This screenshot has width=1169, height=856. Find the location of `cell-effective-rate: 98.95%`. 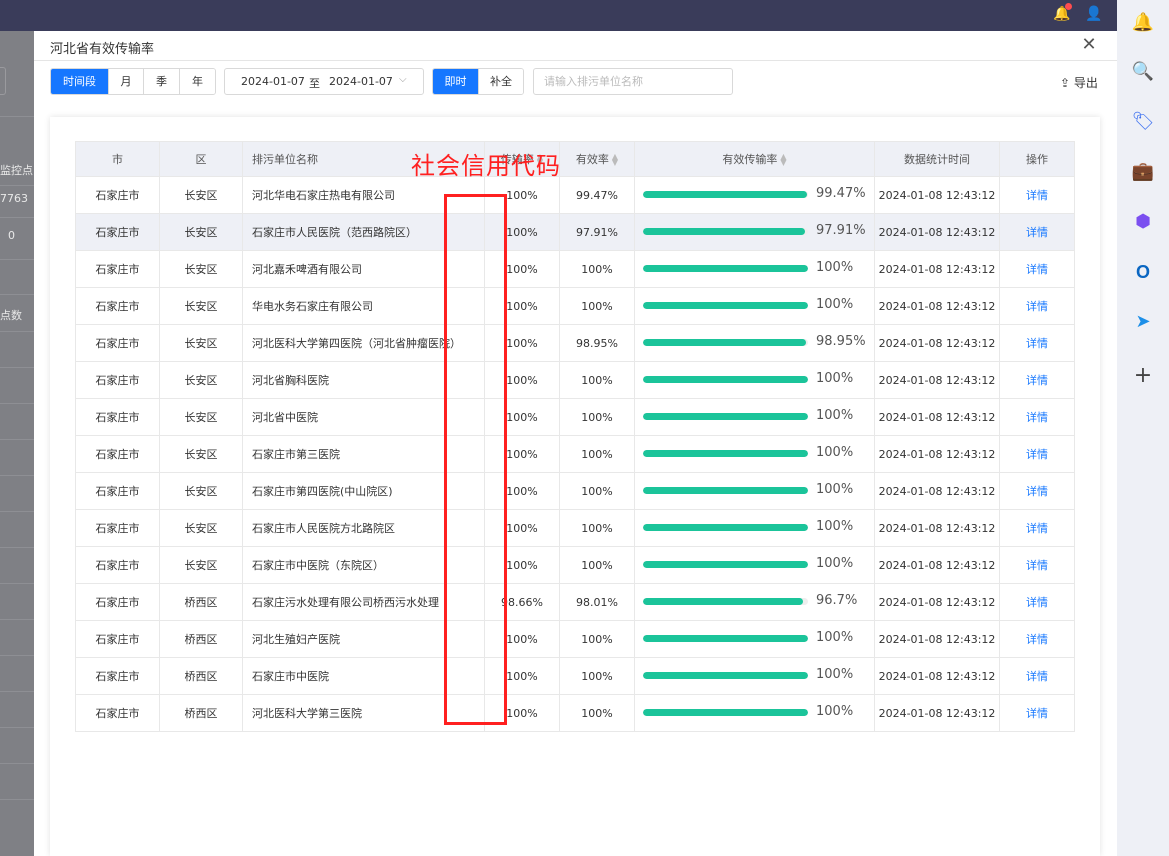

cell-effective-rate: 98.95% is located at coordinates (754, 343).